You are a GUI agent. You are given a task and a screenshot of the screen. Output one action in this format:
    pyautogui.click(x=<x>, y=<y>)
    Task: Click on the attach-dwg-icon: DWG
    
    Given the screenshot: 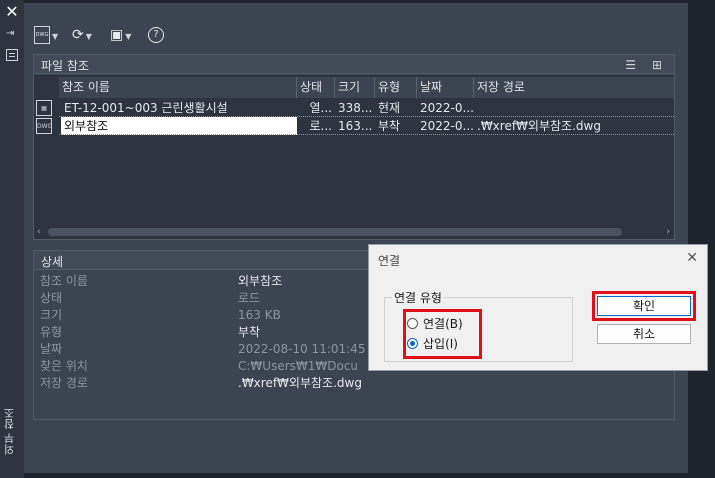 What is the action you would take?
    pyautogui.click(x=42, y=35)
    